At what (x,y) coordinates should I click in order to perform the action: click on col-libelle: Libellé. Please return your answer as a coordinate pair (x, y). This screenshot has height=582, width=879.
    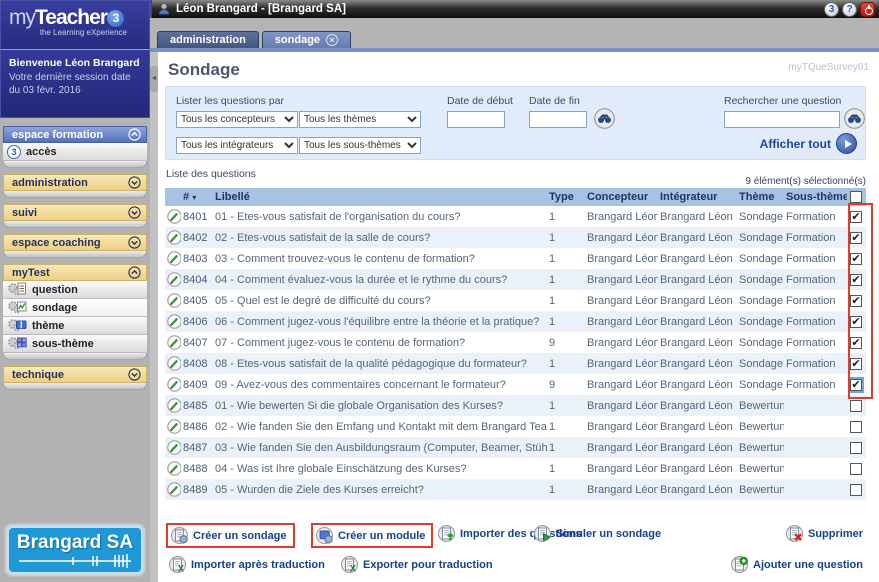
    Looking at the image, I should click on (380, 197).